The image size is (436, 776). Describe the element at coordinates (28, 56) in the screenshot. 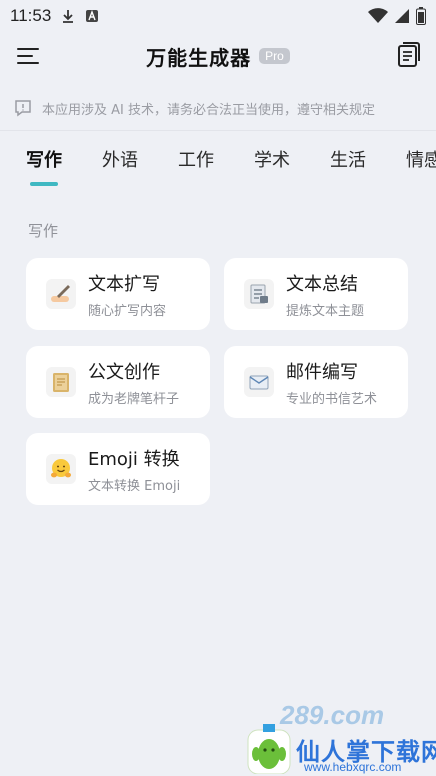

I see `menu-icon` at that location.